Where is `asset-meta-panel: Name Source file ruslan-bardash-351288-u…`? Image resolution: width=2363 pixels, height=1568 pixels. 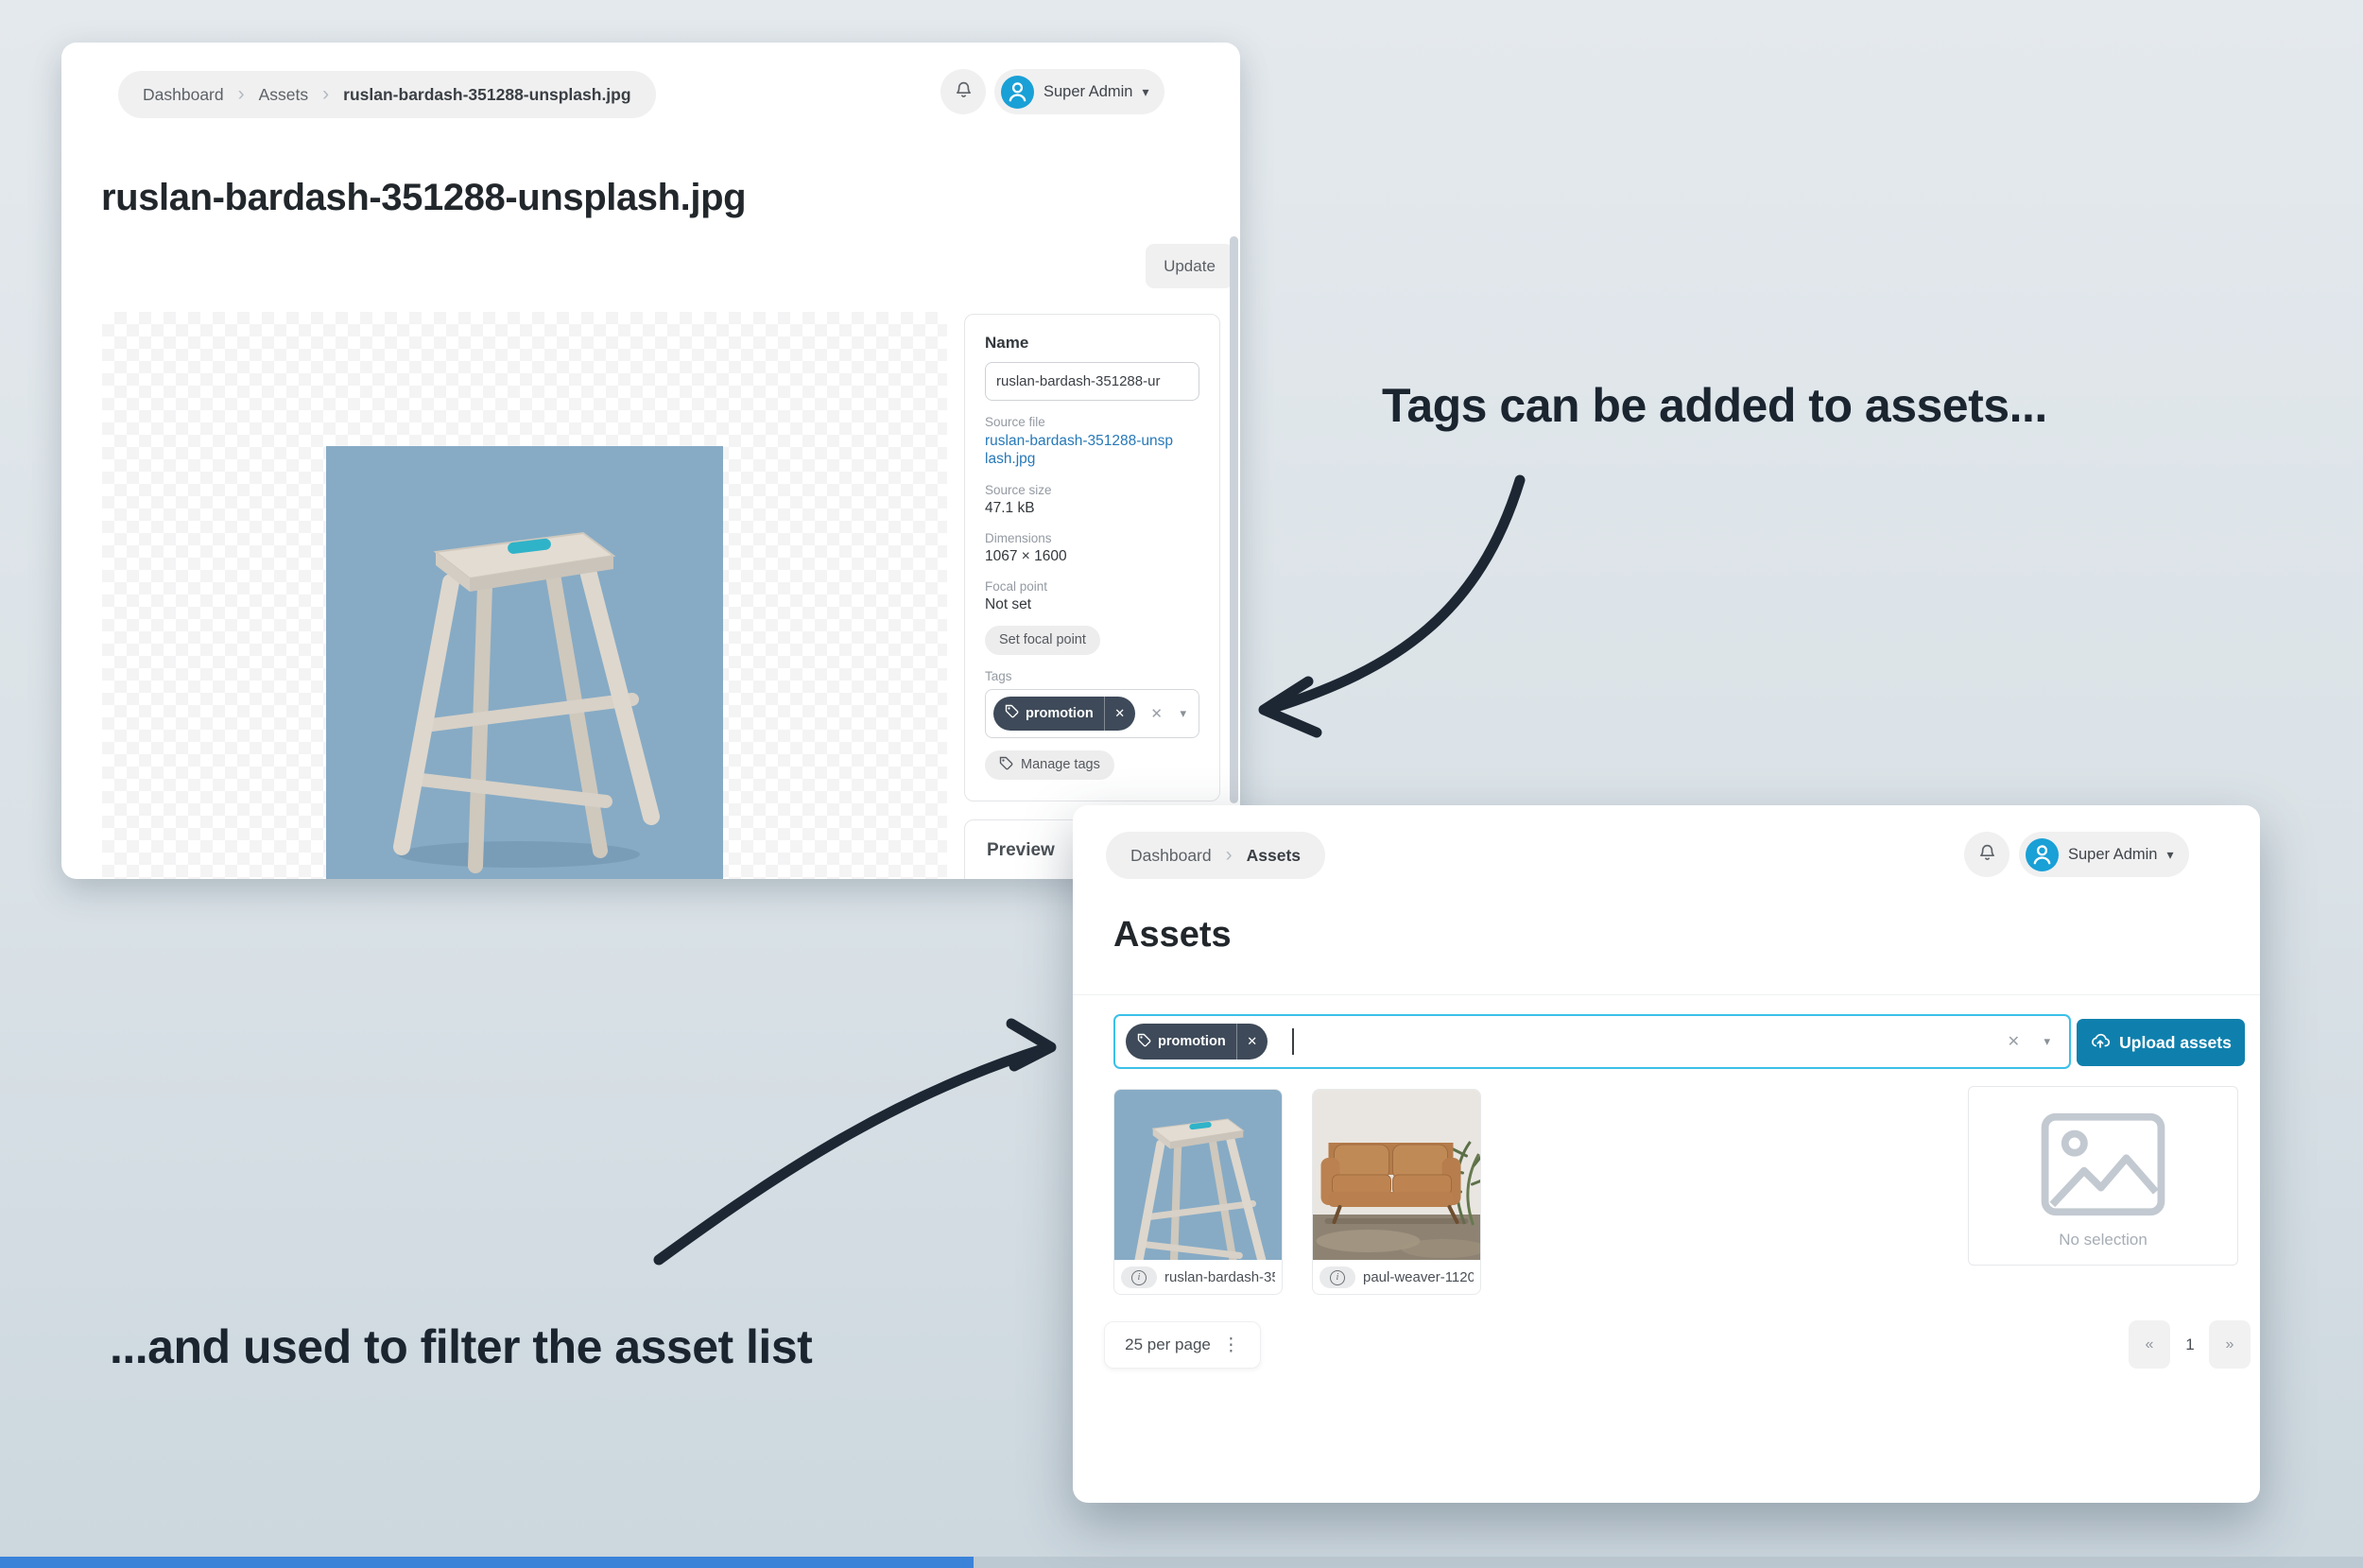 asset-meta-panel: Name Source file ruslan-bardash-351288-u… is located at coordinates (1092, 557).